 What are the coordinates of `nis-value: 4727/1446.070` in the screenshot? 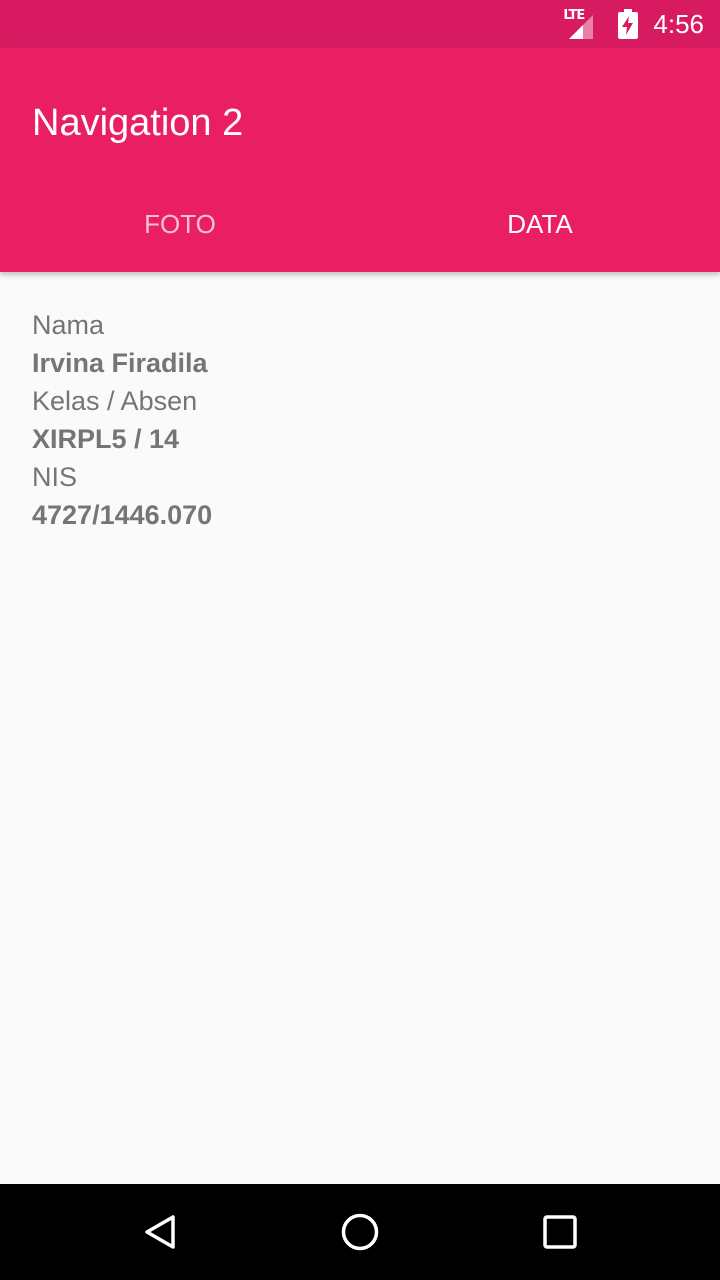 It's located at (122, 515).